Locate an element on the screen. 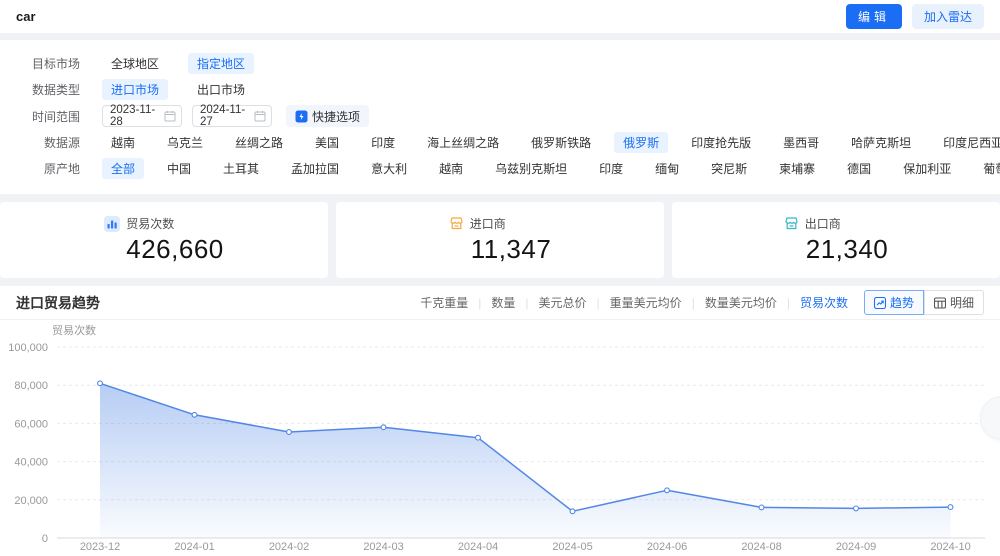 This screenshot has width=1000, height=556. filter-chip: 柬埔寨 is located at coordinates (797, 168).